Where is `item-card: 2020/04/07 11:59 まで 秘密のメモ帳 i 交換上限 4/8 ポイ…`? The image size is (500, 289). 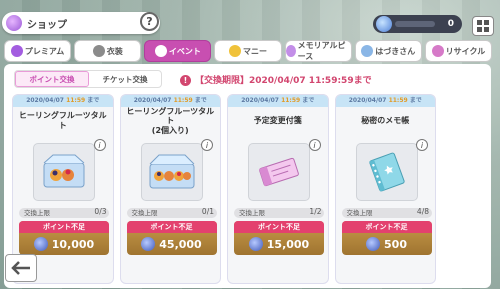 item-card: 2020/04/07 11:59 まで 秘密のメモ帳 i 交換上限 4/8 ポイ… is located at coordinates (385, 189).